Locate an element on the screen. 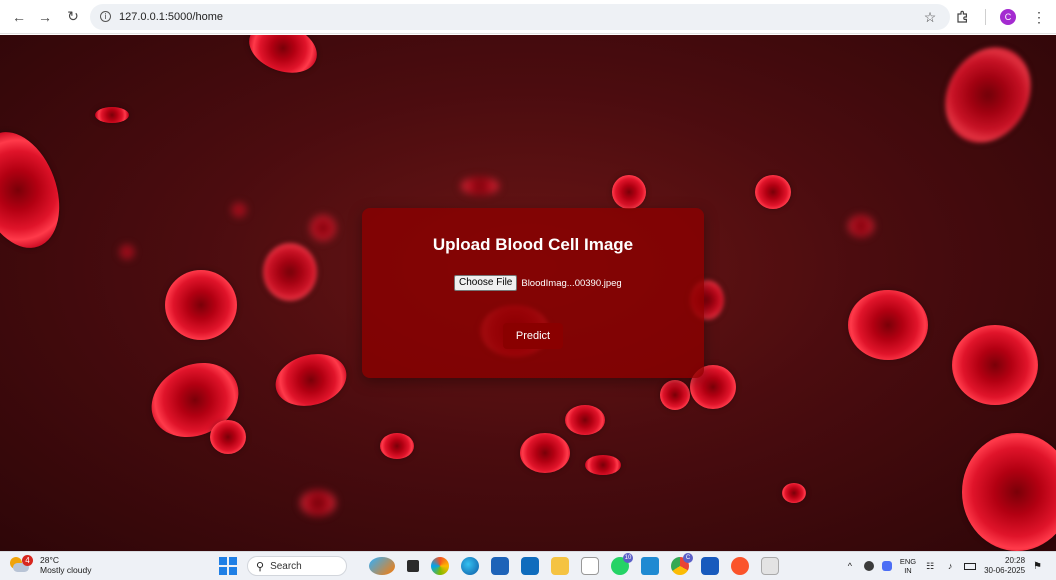 This screenshot has height=580, width=1056. color-app-icon is located at coordinates (440, 566).